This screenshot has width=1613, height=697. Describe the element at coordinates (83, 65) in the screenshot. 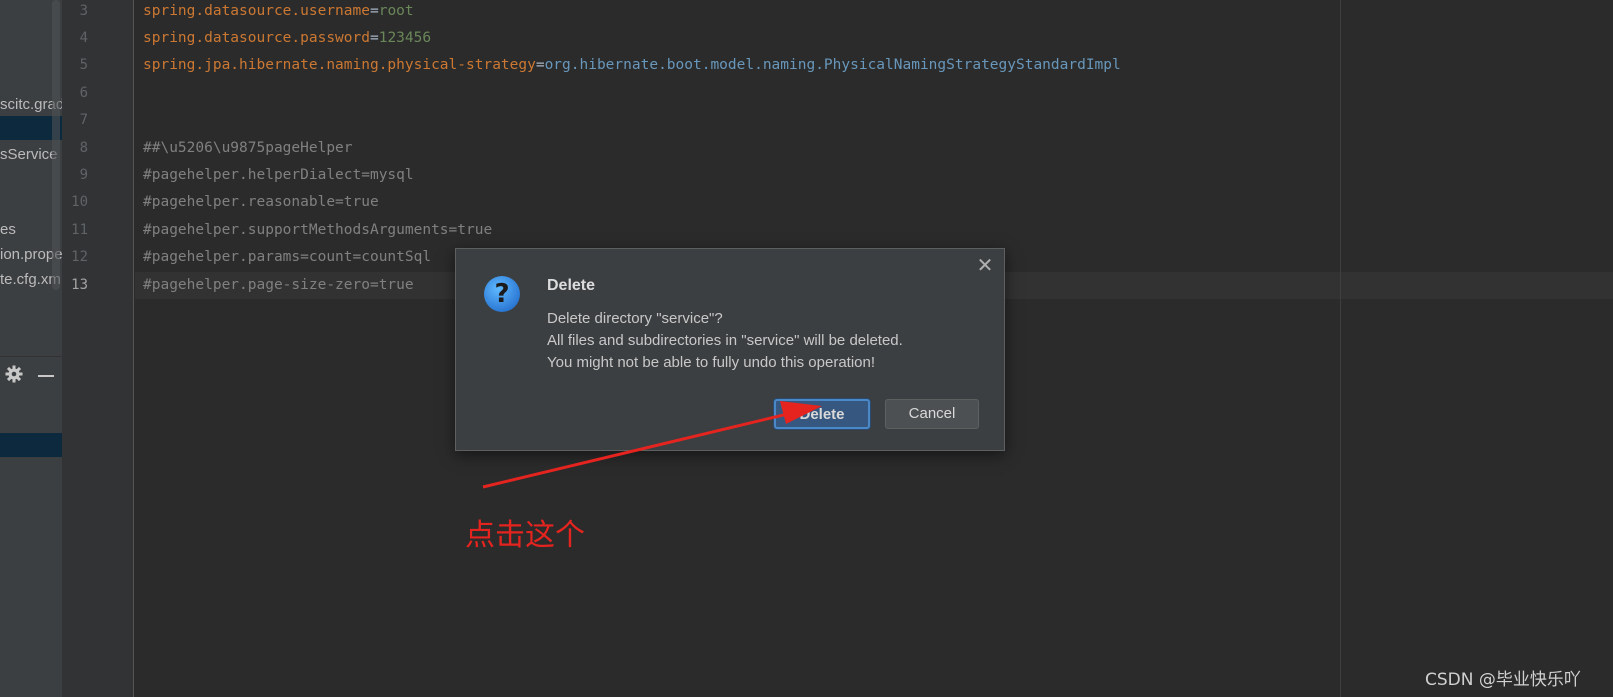

I see `line-number: 5` at that location.